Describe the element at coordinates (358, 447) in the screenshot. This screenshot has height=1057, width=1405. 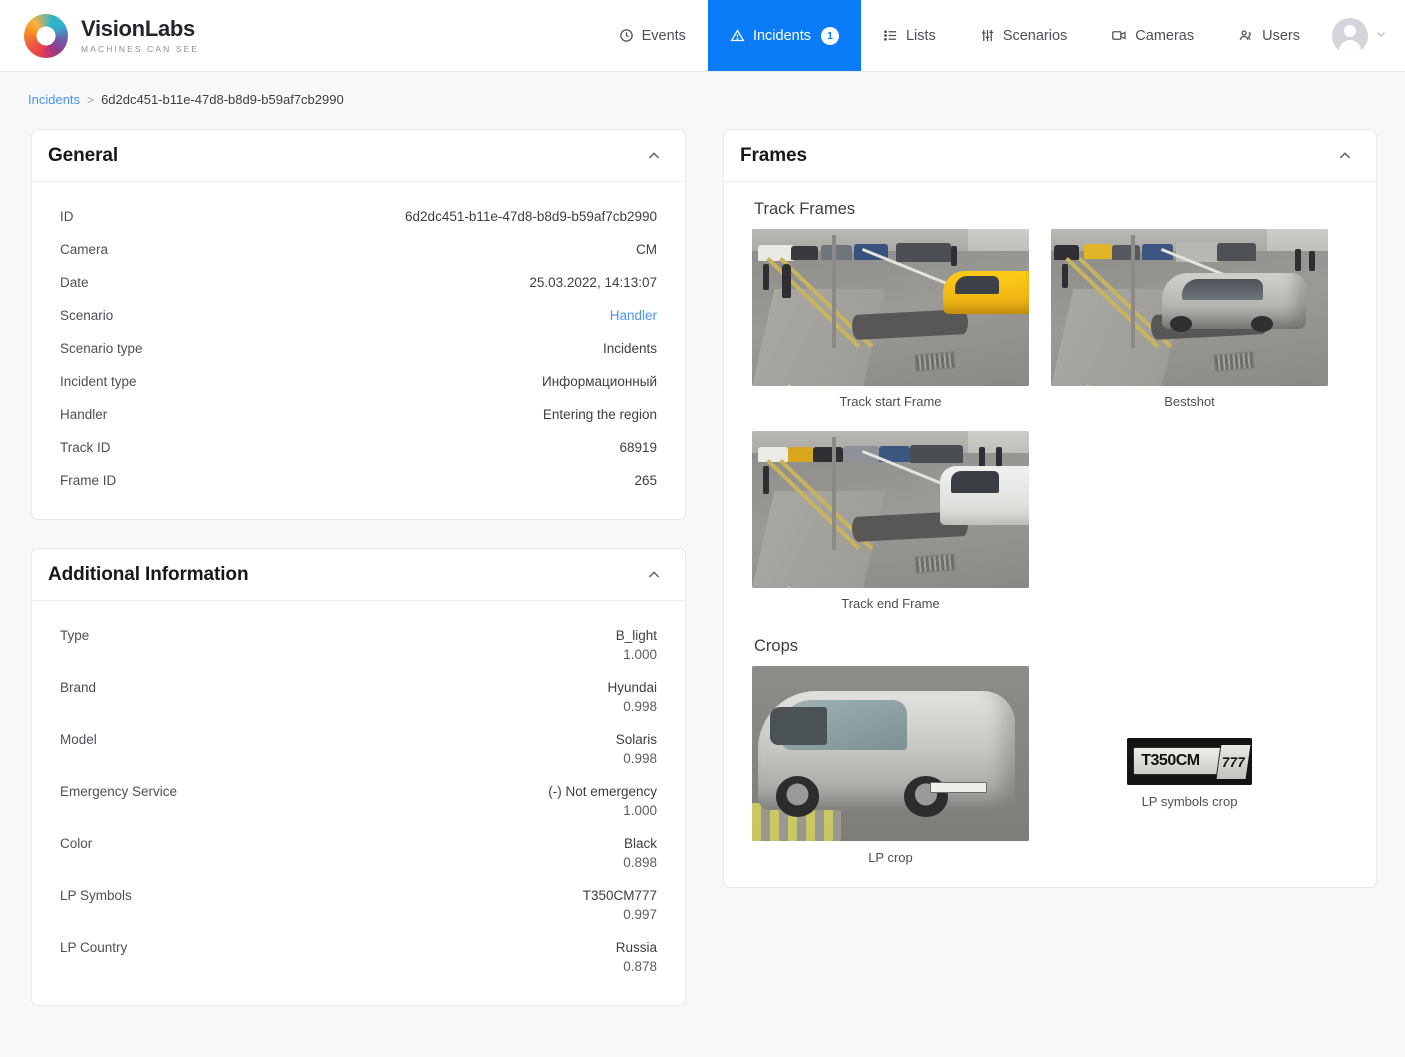
I see `table-row: Track ID 68919` at that location.